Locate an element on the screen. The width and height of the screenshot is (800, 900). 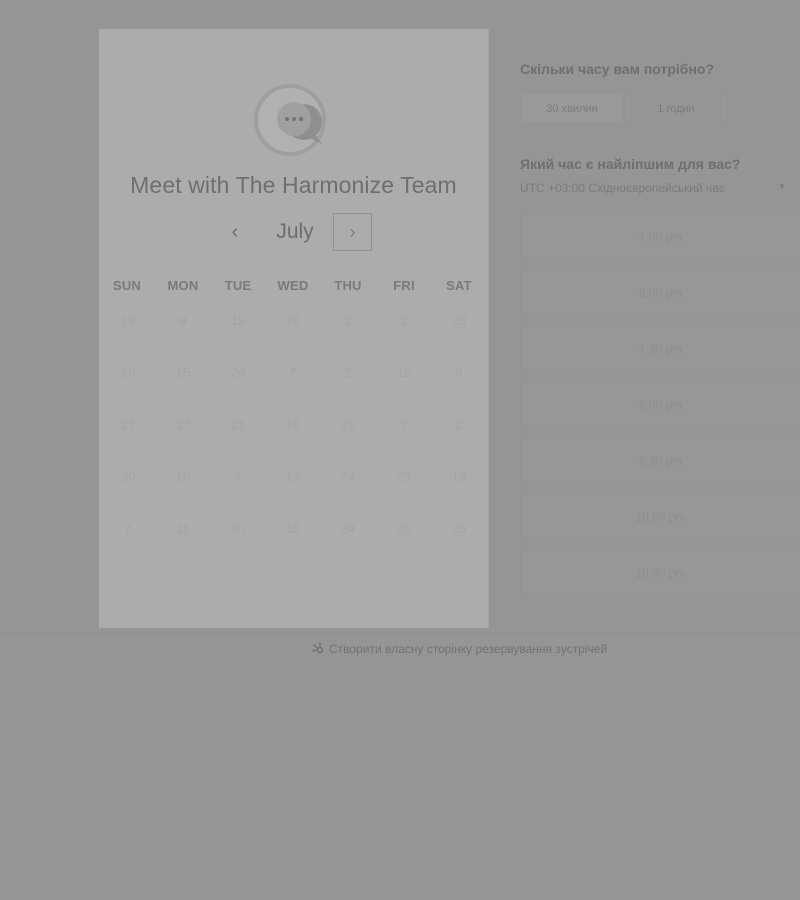
time-slot: 8:00 pm is located at coordinates (660, 292).